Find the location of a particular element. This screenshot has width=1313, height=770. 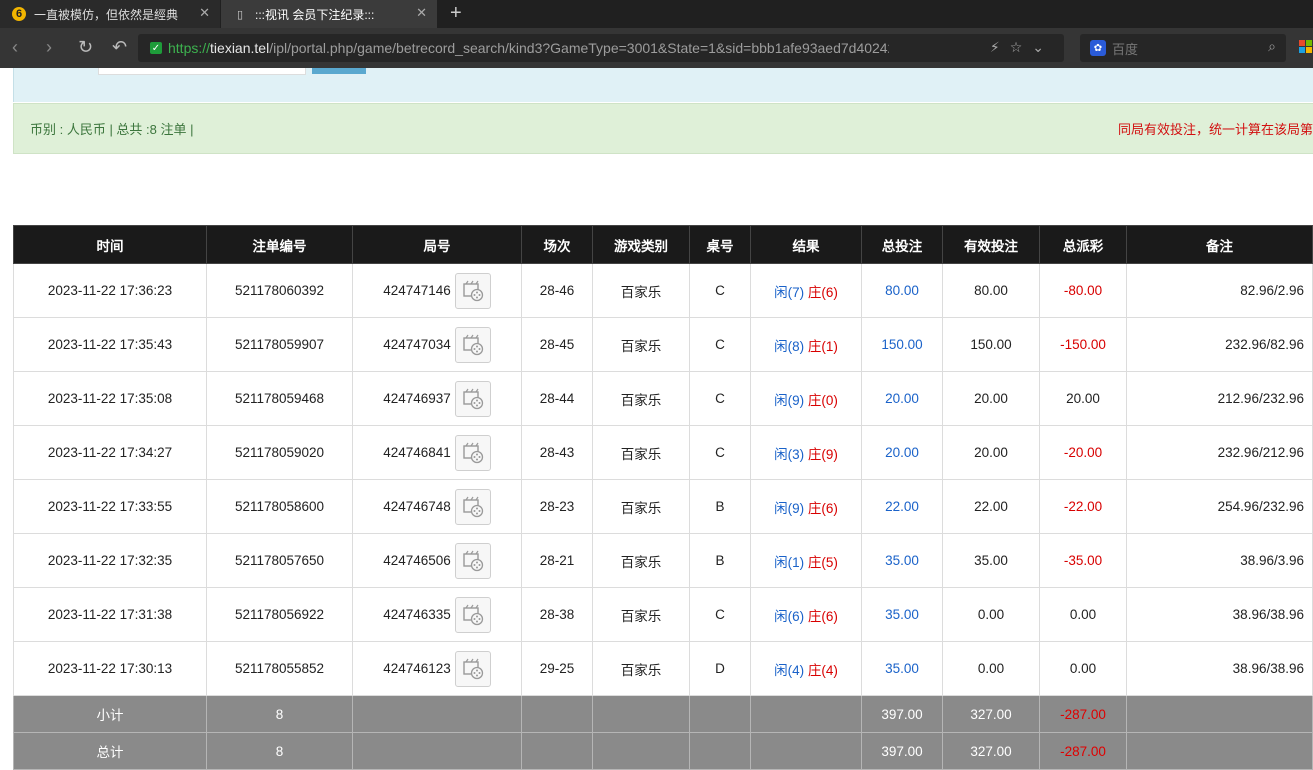

banker-result: 庄(4) is located at coordinates (822, 670).